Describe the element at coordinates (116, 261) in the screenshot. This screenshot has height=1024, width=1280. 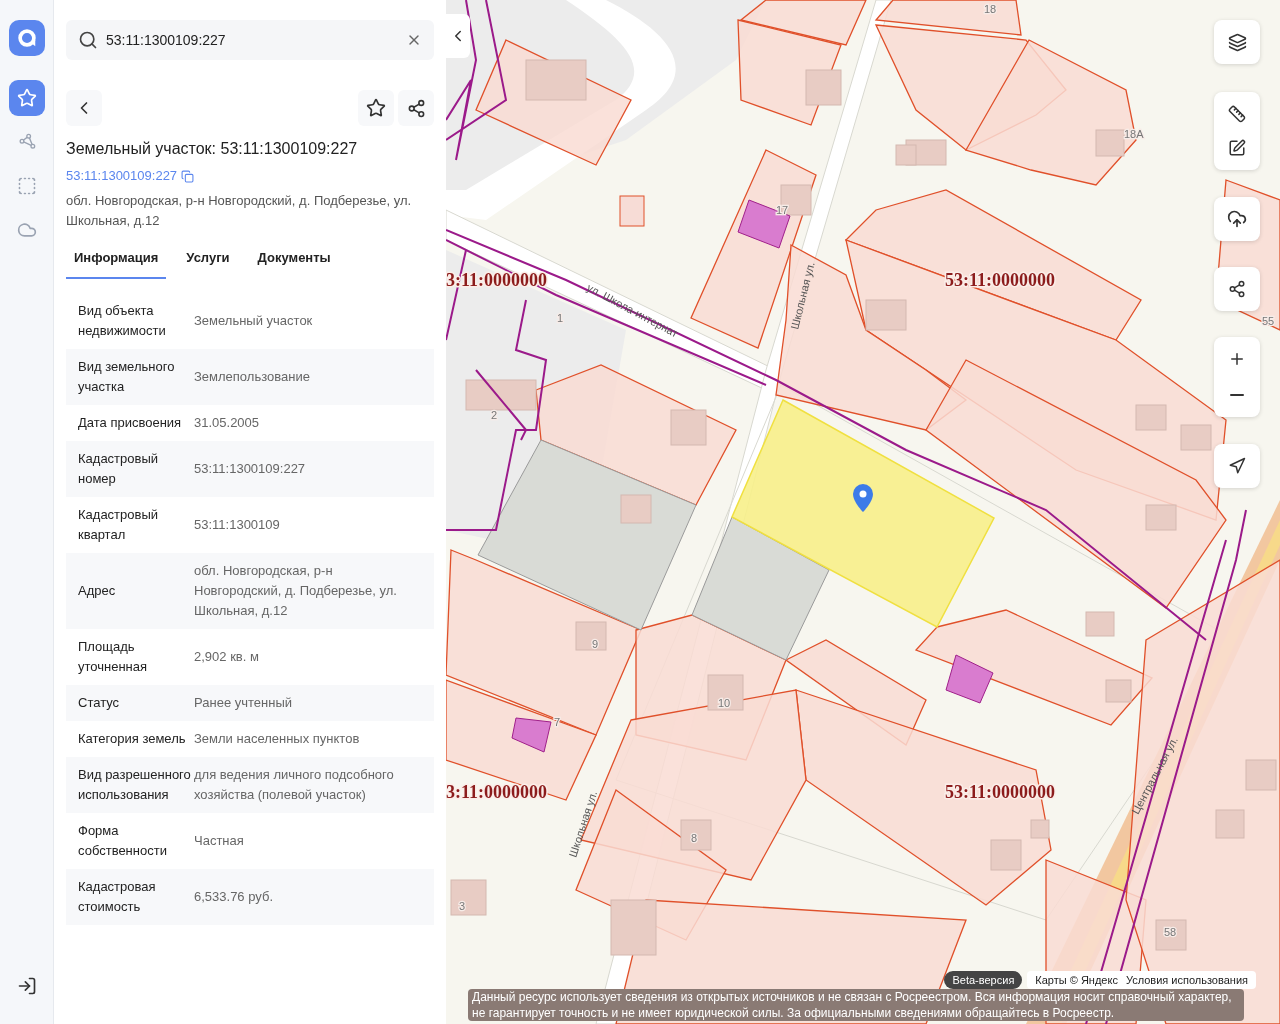
I see `tab: Информация` at that location.